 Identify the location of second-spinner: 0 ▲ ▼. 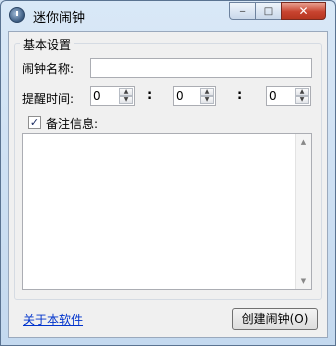
(288, 96).